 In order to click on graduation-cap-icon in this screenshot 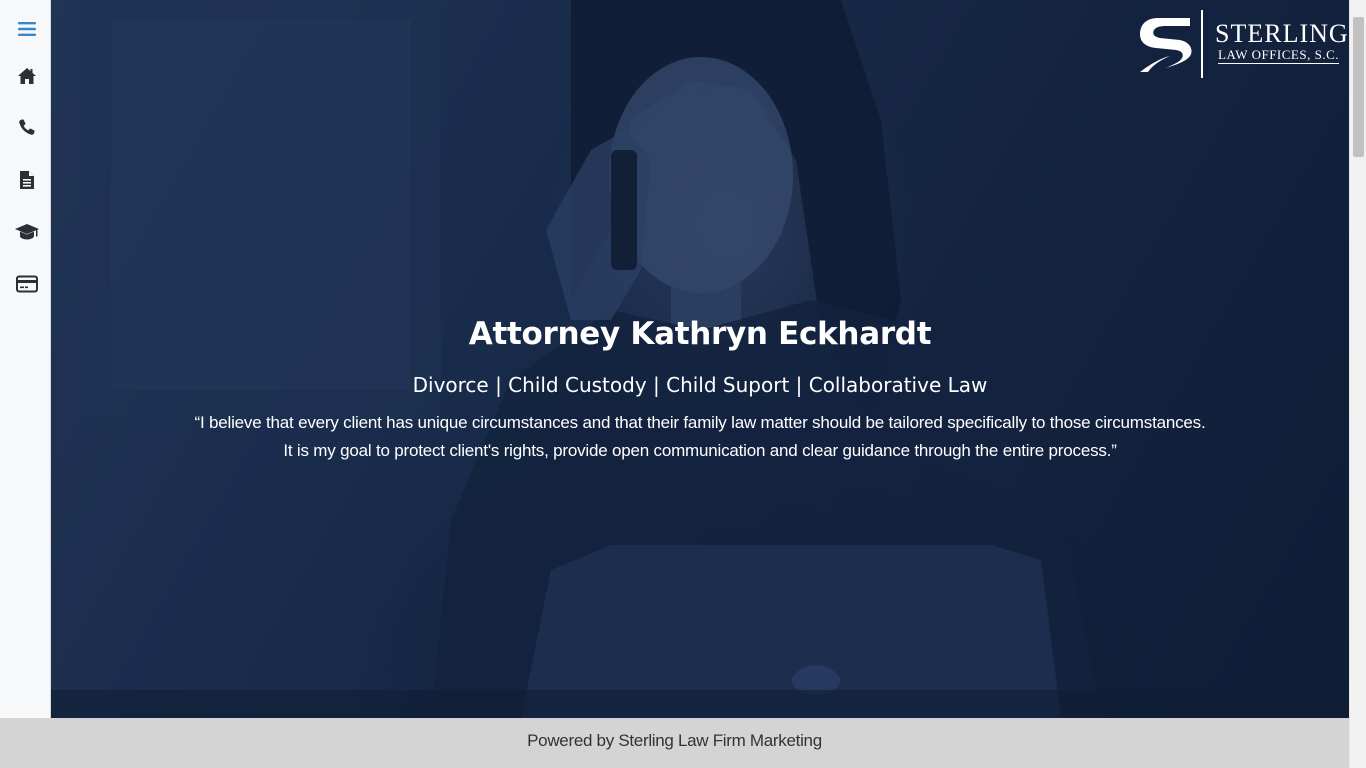, I will do `click(27, 232)`.